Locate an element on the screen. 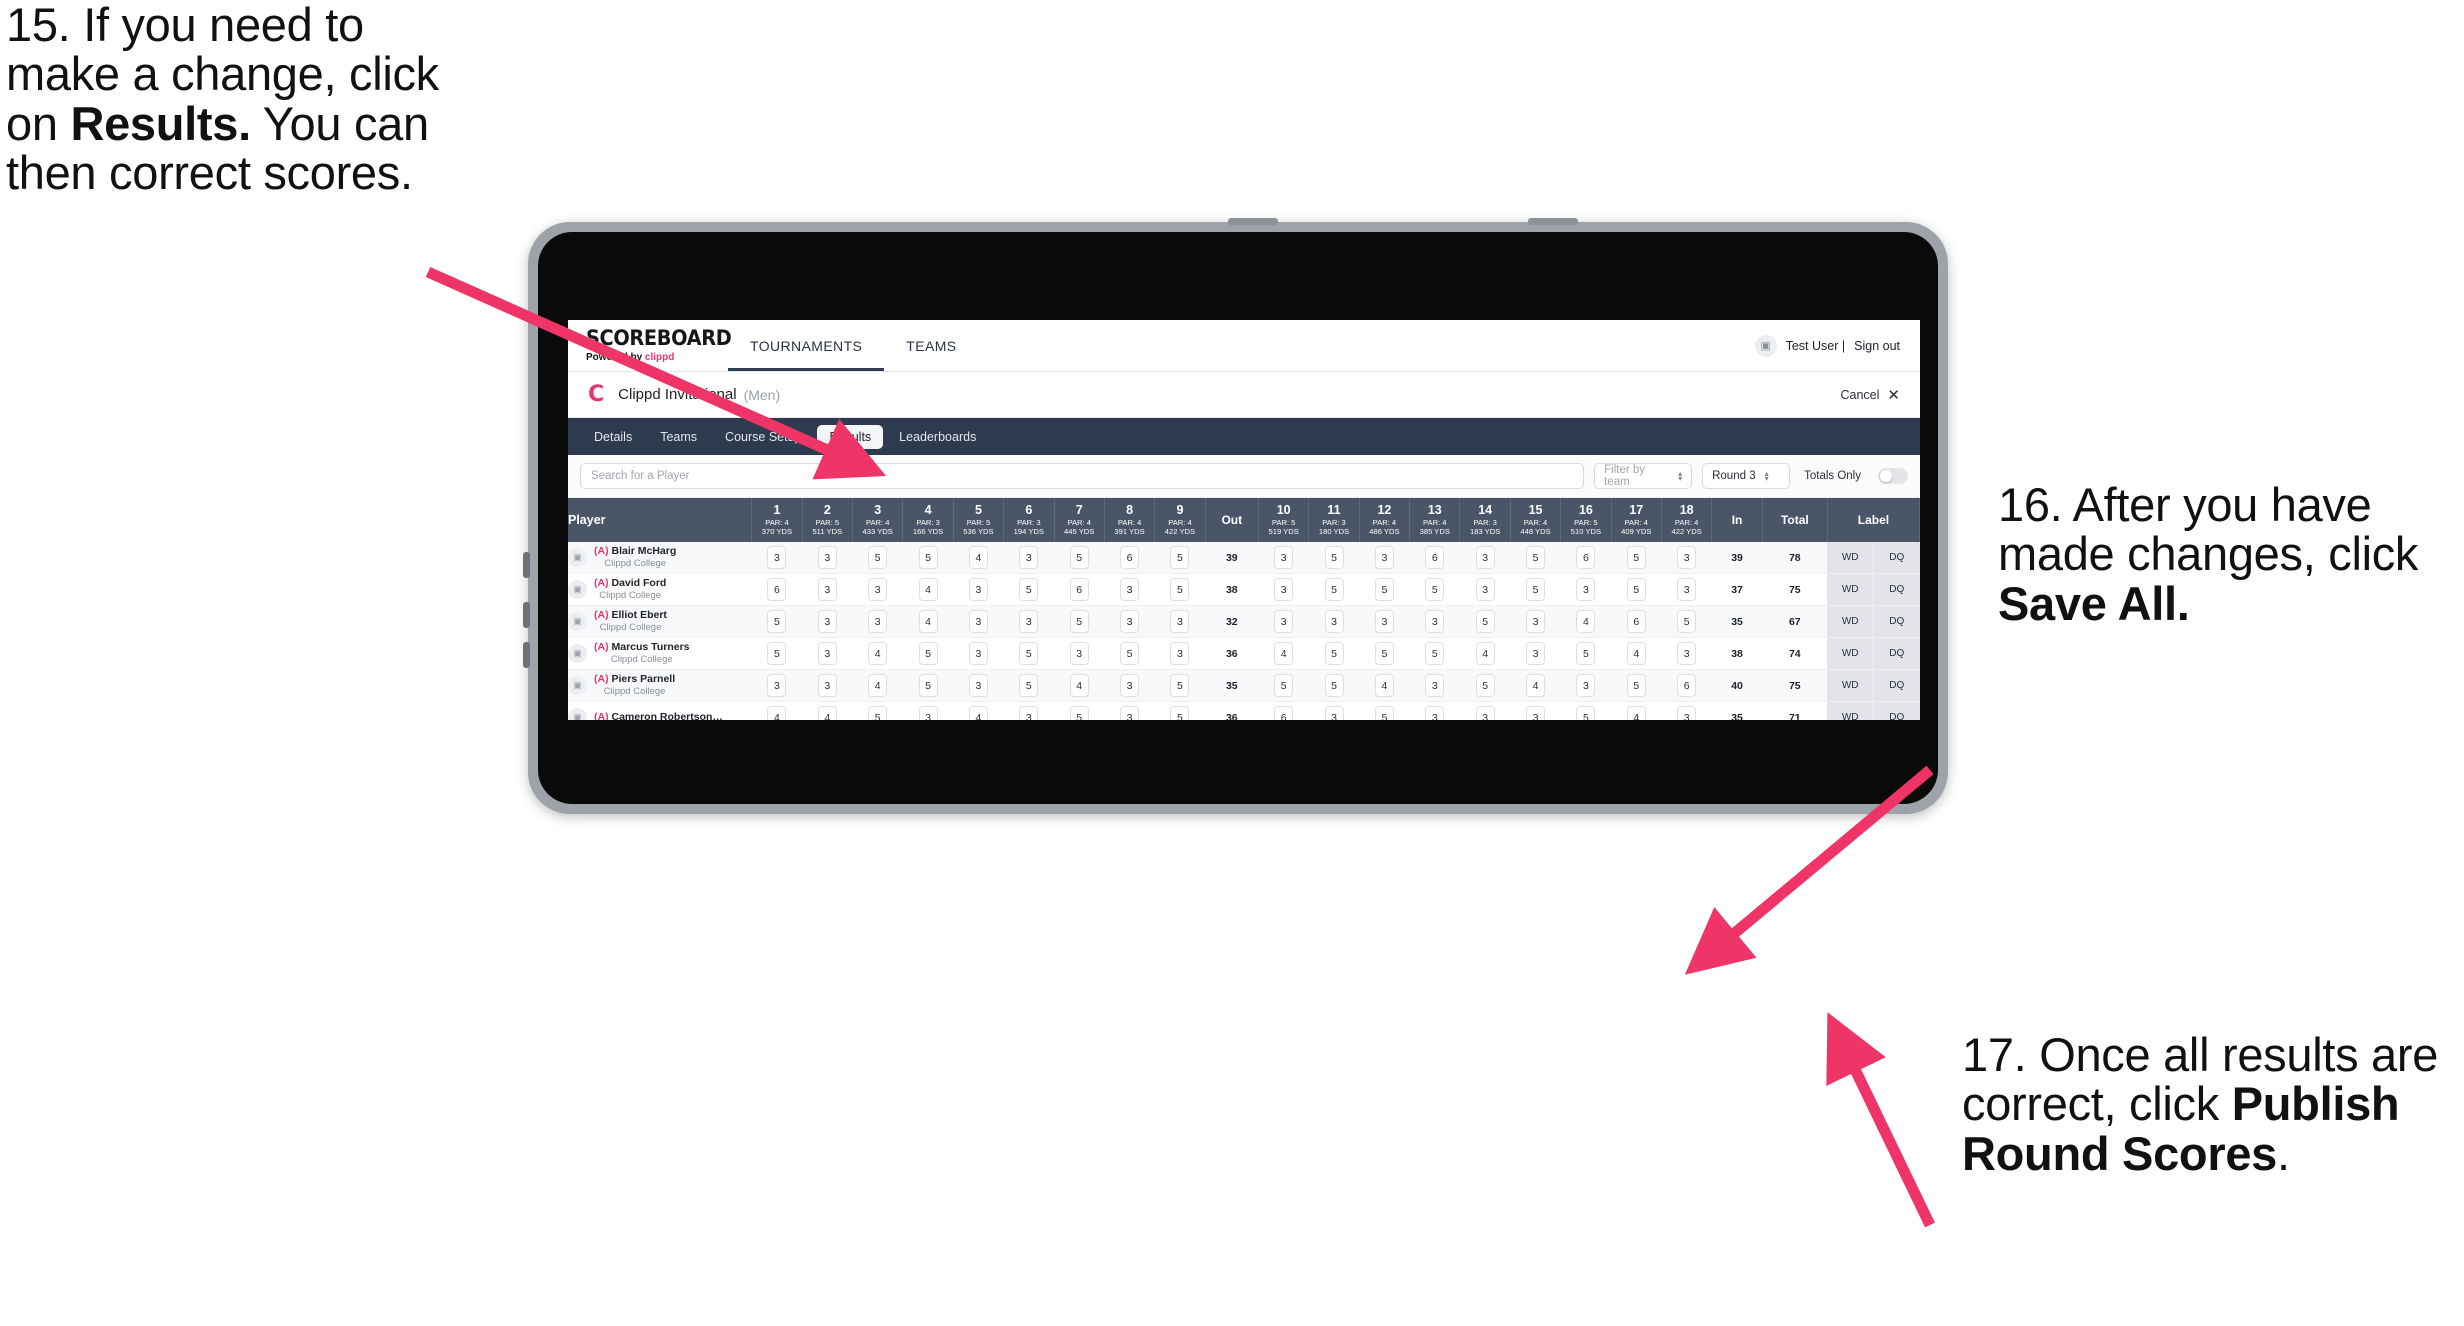  score-cell-hole-4: 5 is located at coordinates (928, 653).